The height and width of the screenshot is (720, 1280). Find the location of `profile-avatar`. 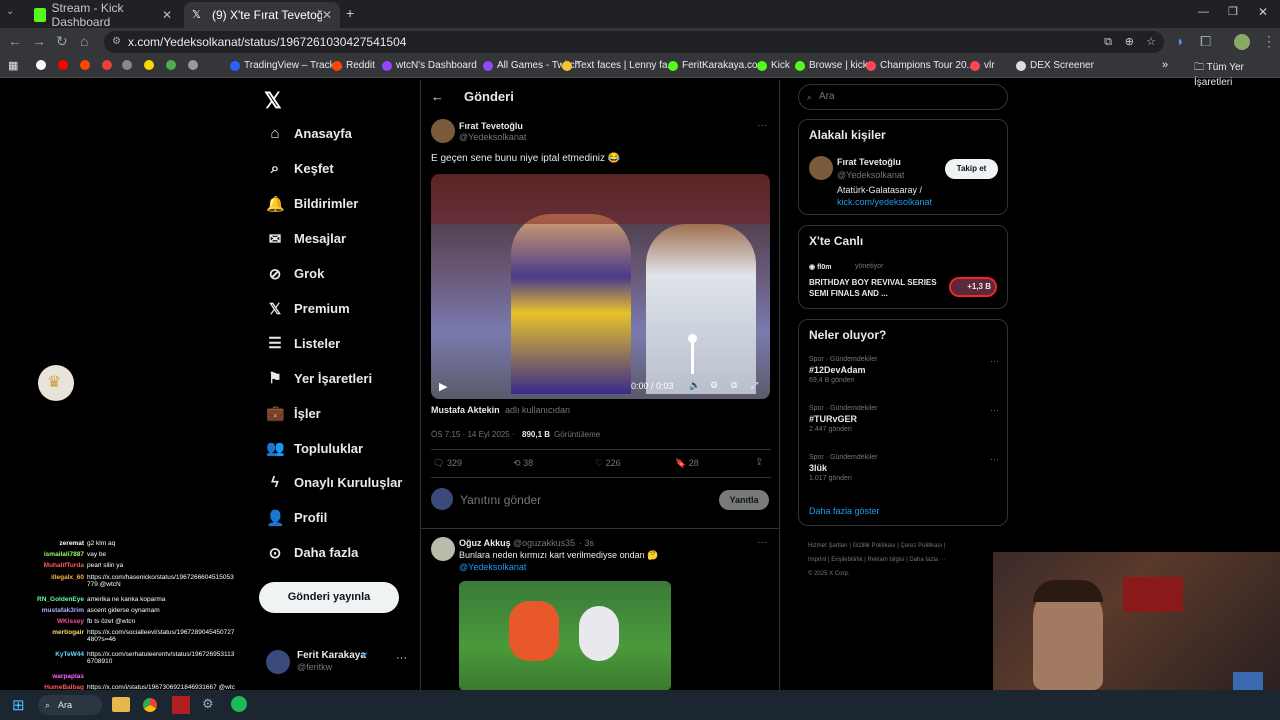

profile-avatar is located at coordinates (1242, 42).